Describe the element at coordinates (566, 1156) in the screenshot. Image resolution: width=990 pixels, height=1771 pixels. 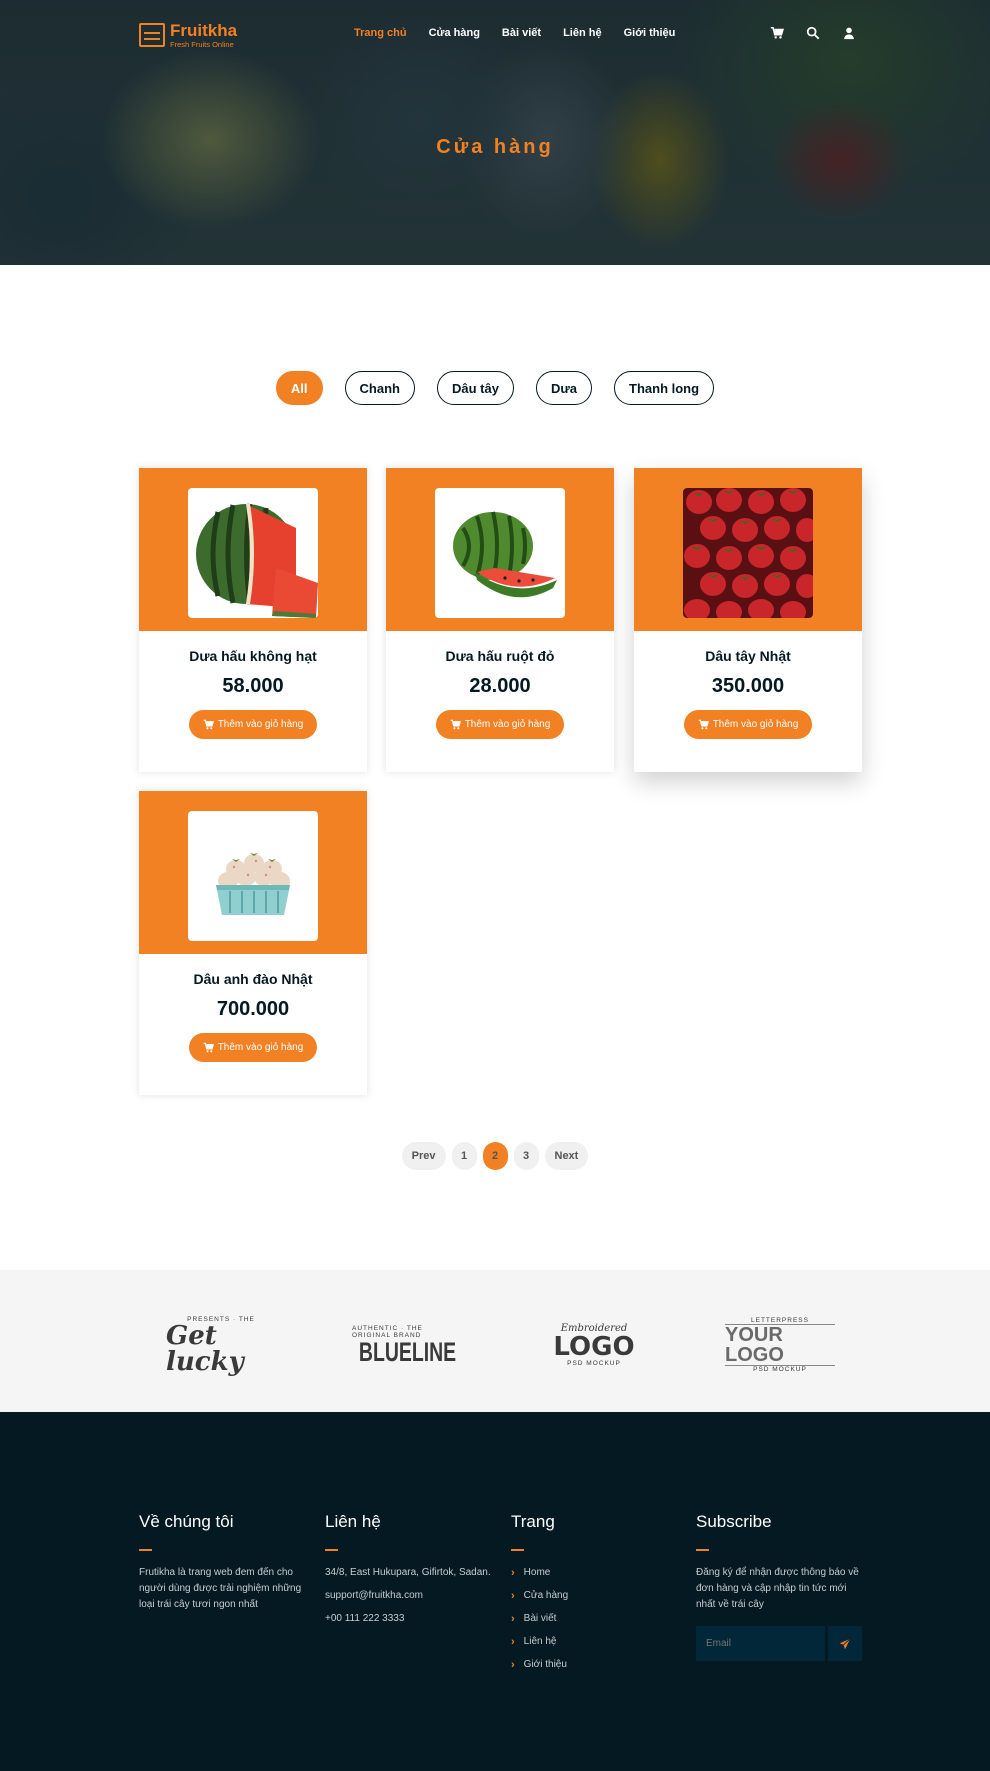
I see `next-page-button: Next` at that location.